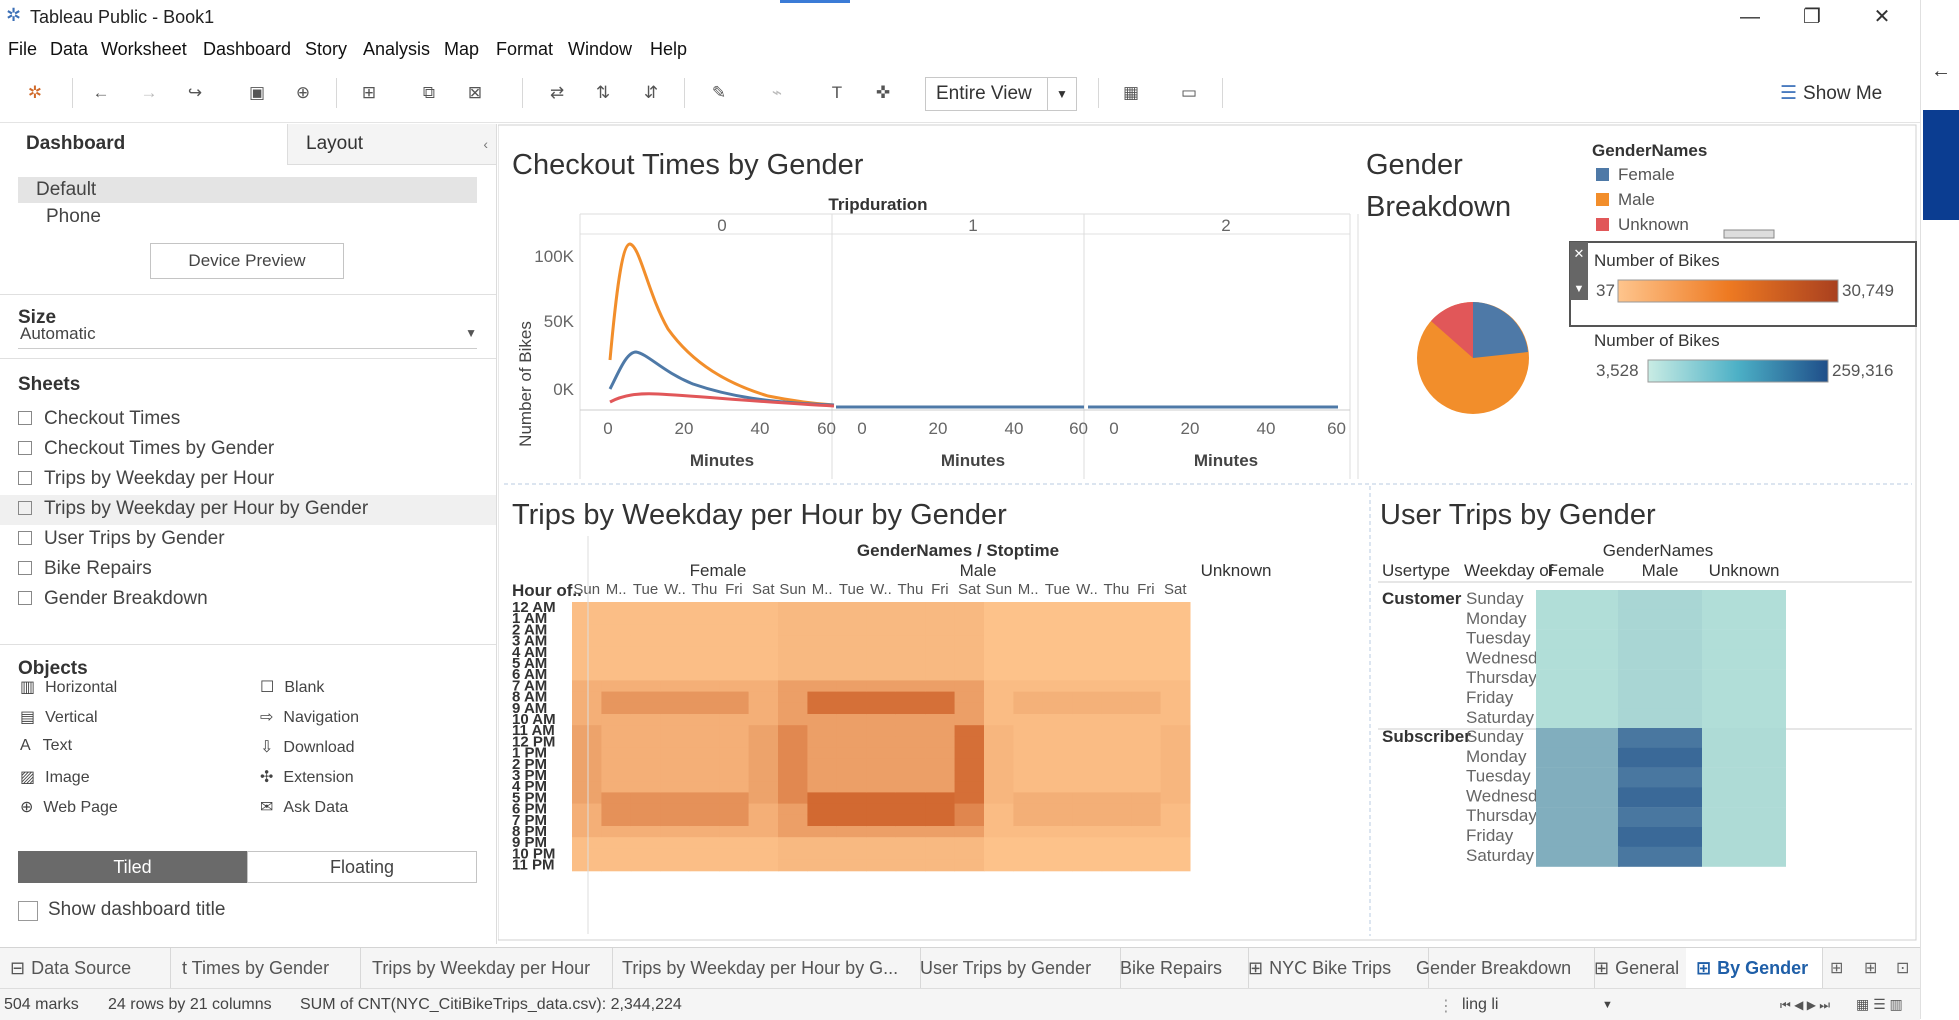 Image resolution: width=1959 pixels, height=1020 pixels. I want to click on grid-view-icon: ▦ ☰ ▥, so click(1879, 1004).